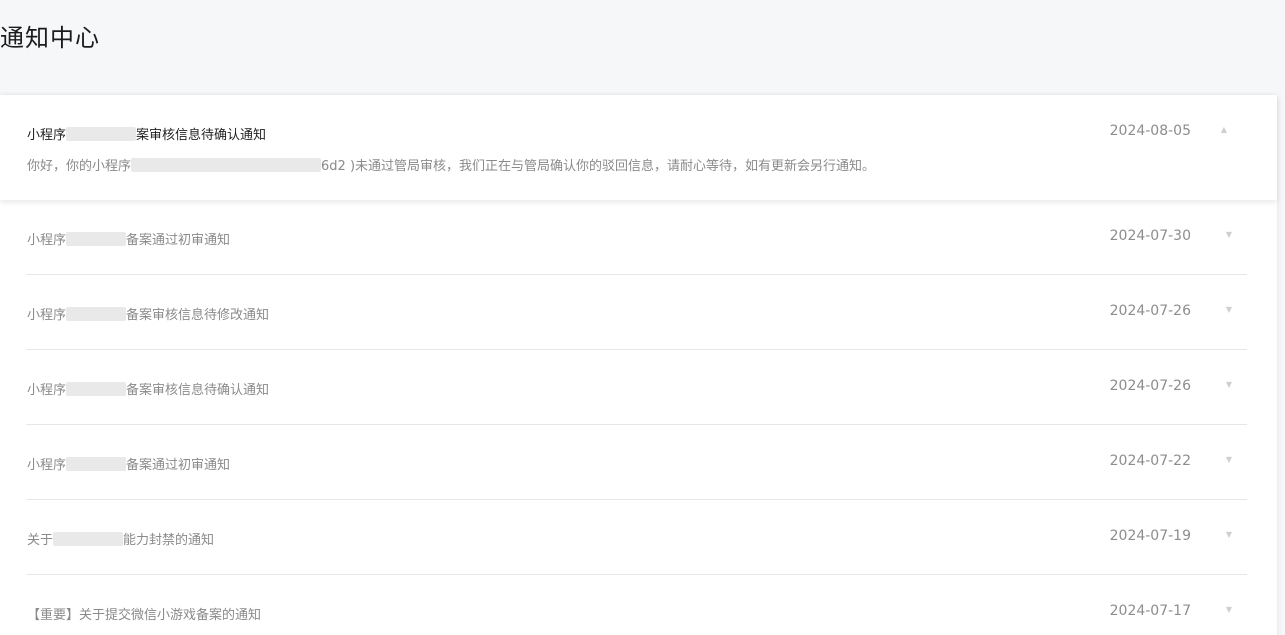 This screenshot has width=1285, height=635. Describe the element at coordinates (636, 537) in the screenshot. I see `notification-item: 关于 能力封禁的通知 2024-07-19 ▼` at that location.